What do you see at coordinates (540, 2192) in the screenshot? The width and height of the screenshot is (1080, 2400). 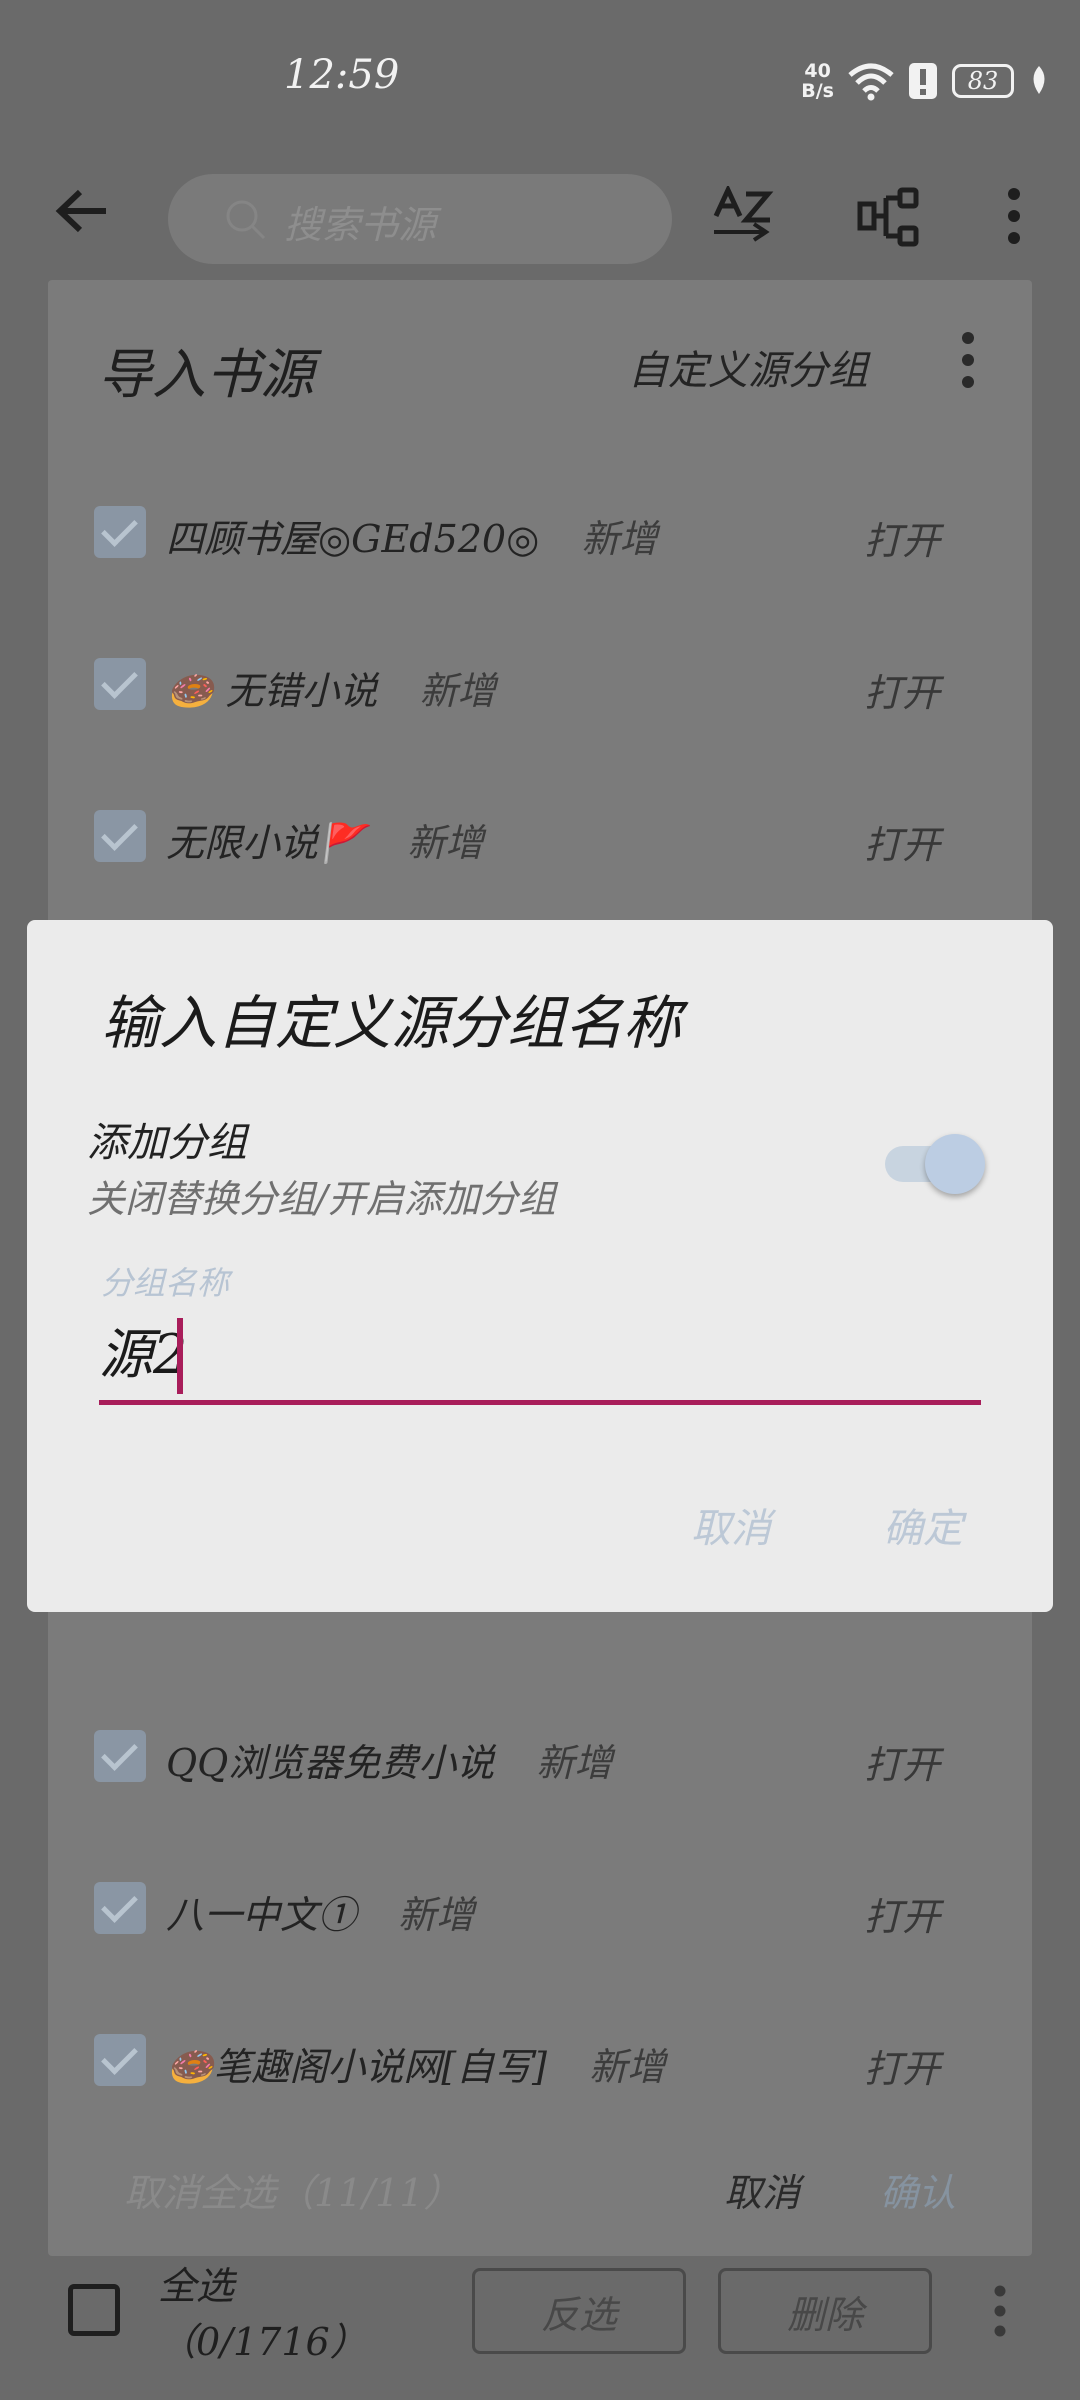 I see `sheet-footer: 取消全选（11/11） 取消 确认` at bounding box center [540, 2192].